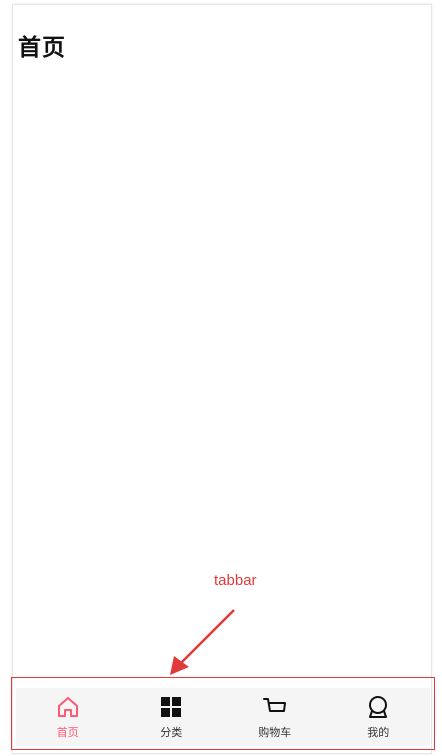 The height and width of the screenshot is (756, 442). Describe the element at coordinates (67, 732) in the screenshot. I see `tab-home-label: 首页` at that location.